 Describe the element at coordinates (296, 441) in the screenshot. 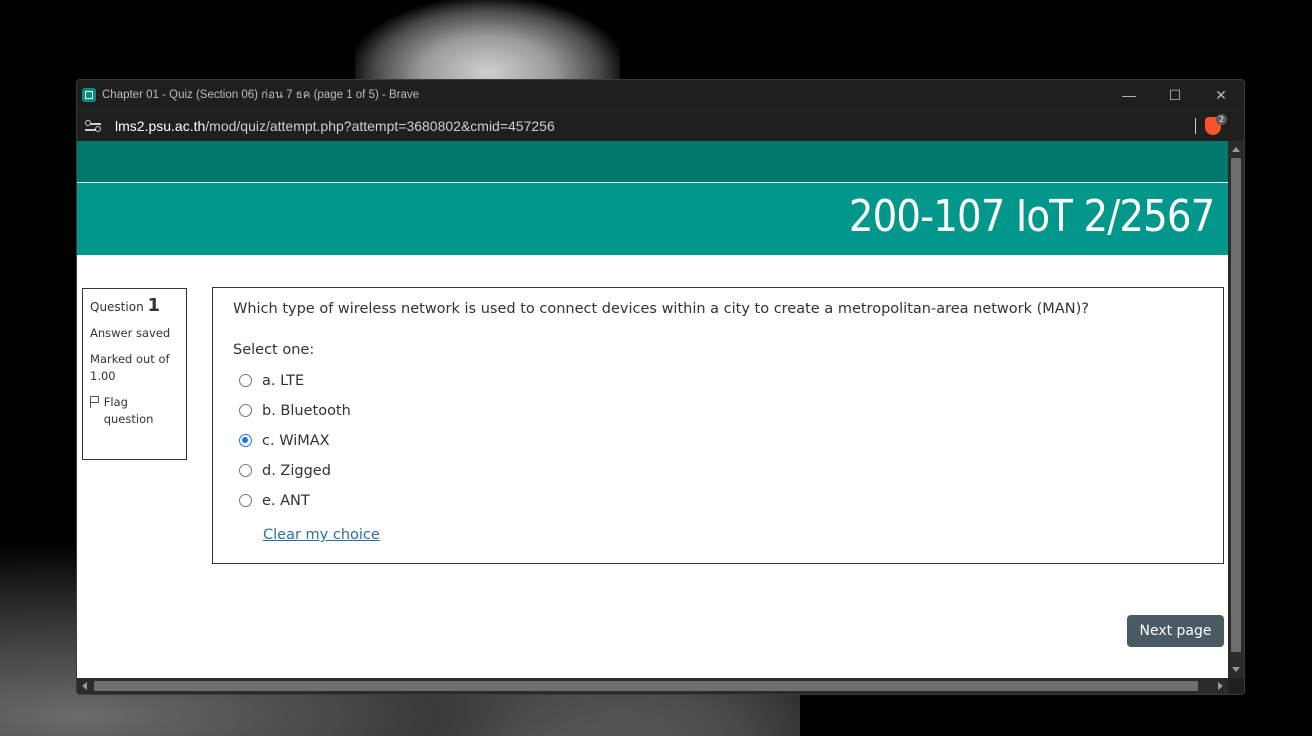

I see `option-label-c: c. WiMAX` at that location.